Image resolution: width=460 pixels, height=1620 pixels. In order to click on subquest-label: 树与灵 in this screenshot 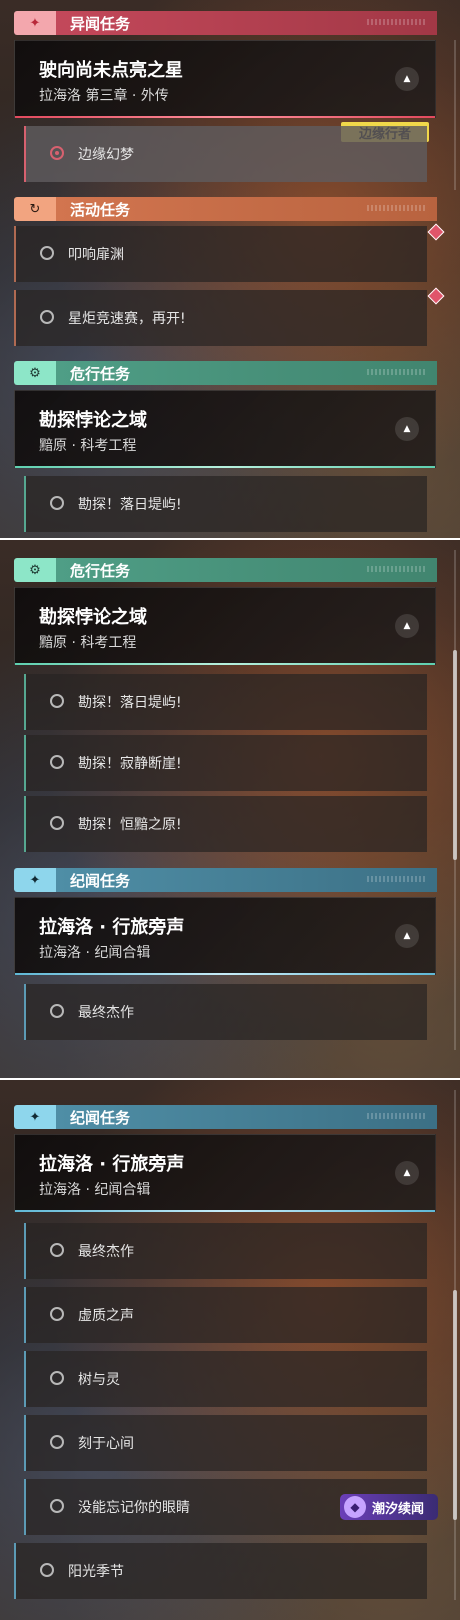, I will do `click(99, 1380)`.